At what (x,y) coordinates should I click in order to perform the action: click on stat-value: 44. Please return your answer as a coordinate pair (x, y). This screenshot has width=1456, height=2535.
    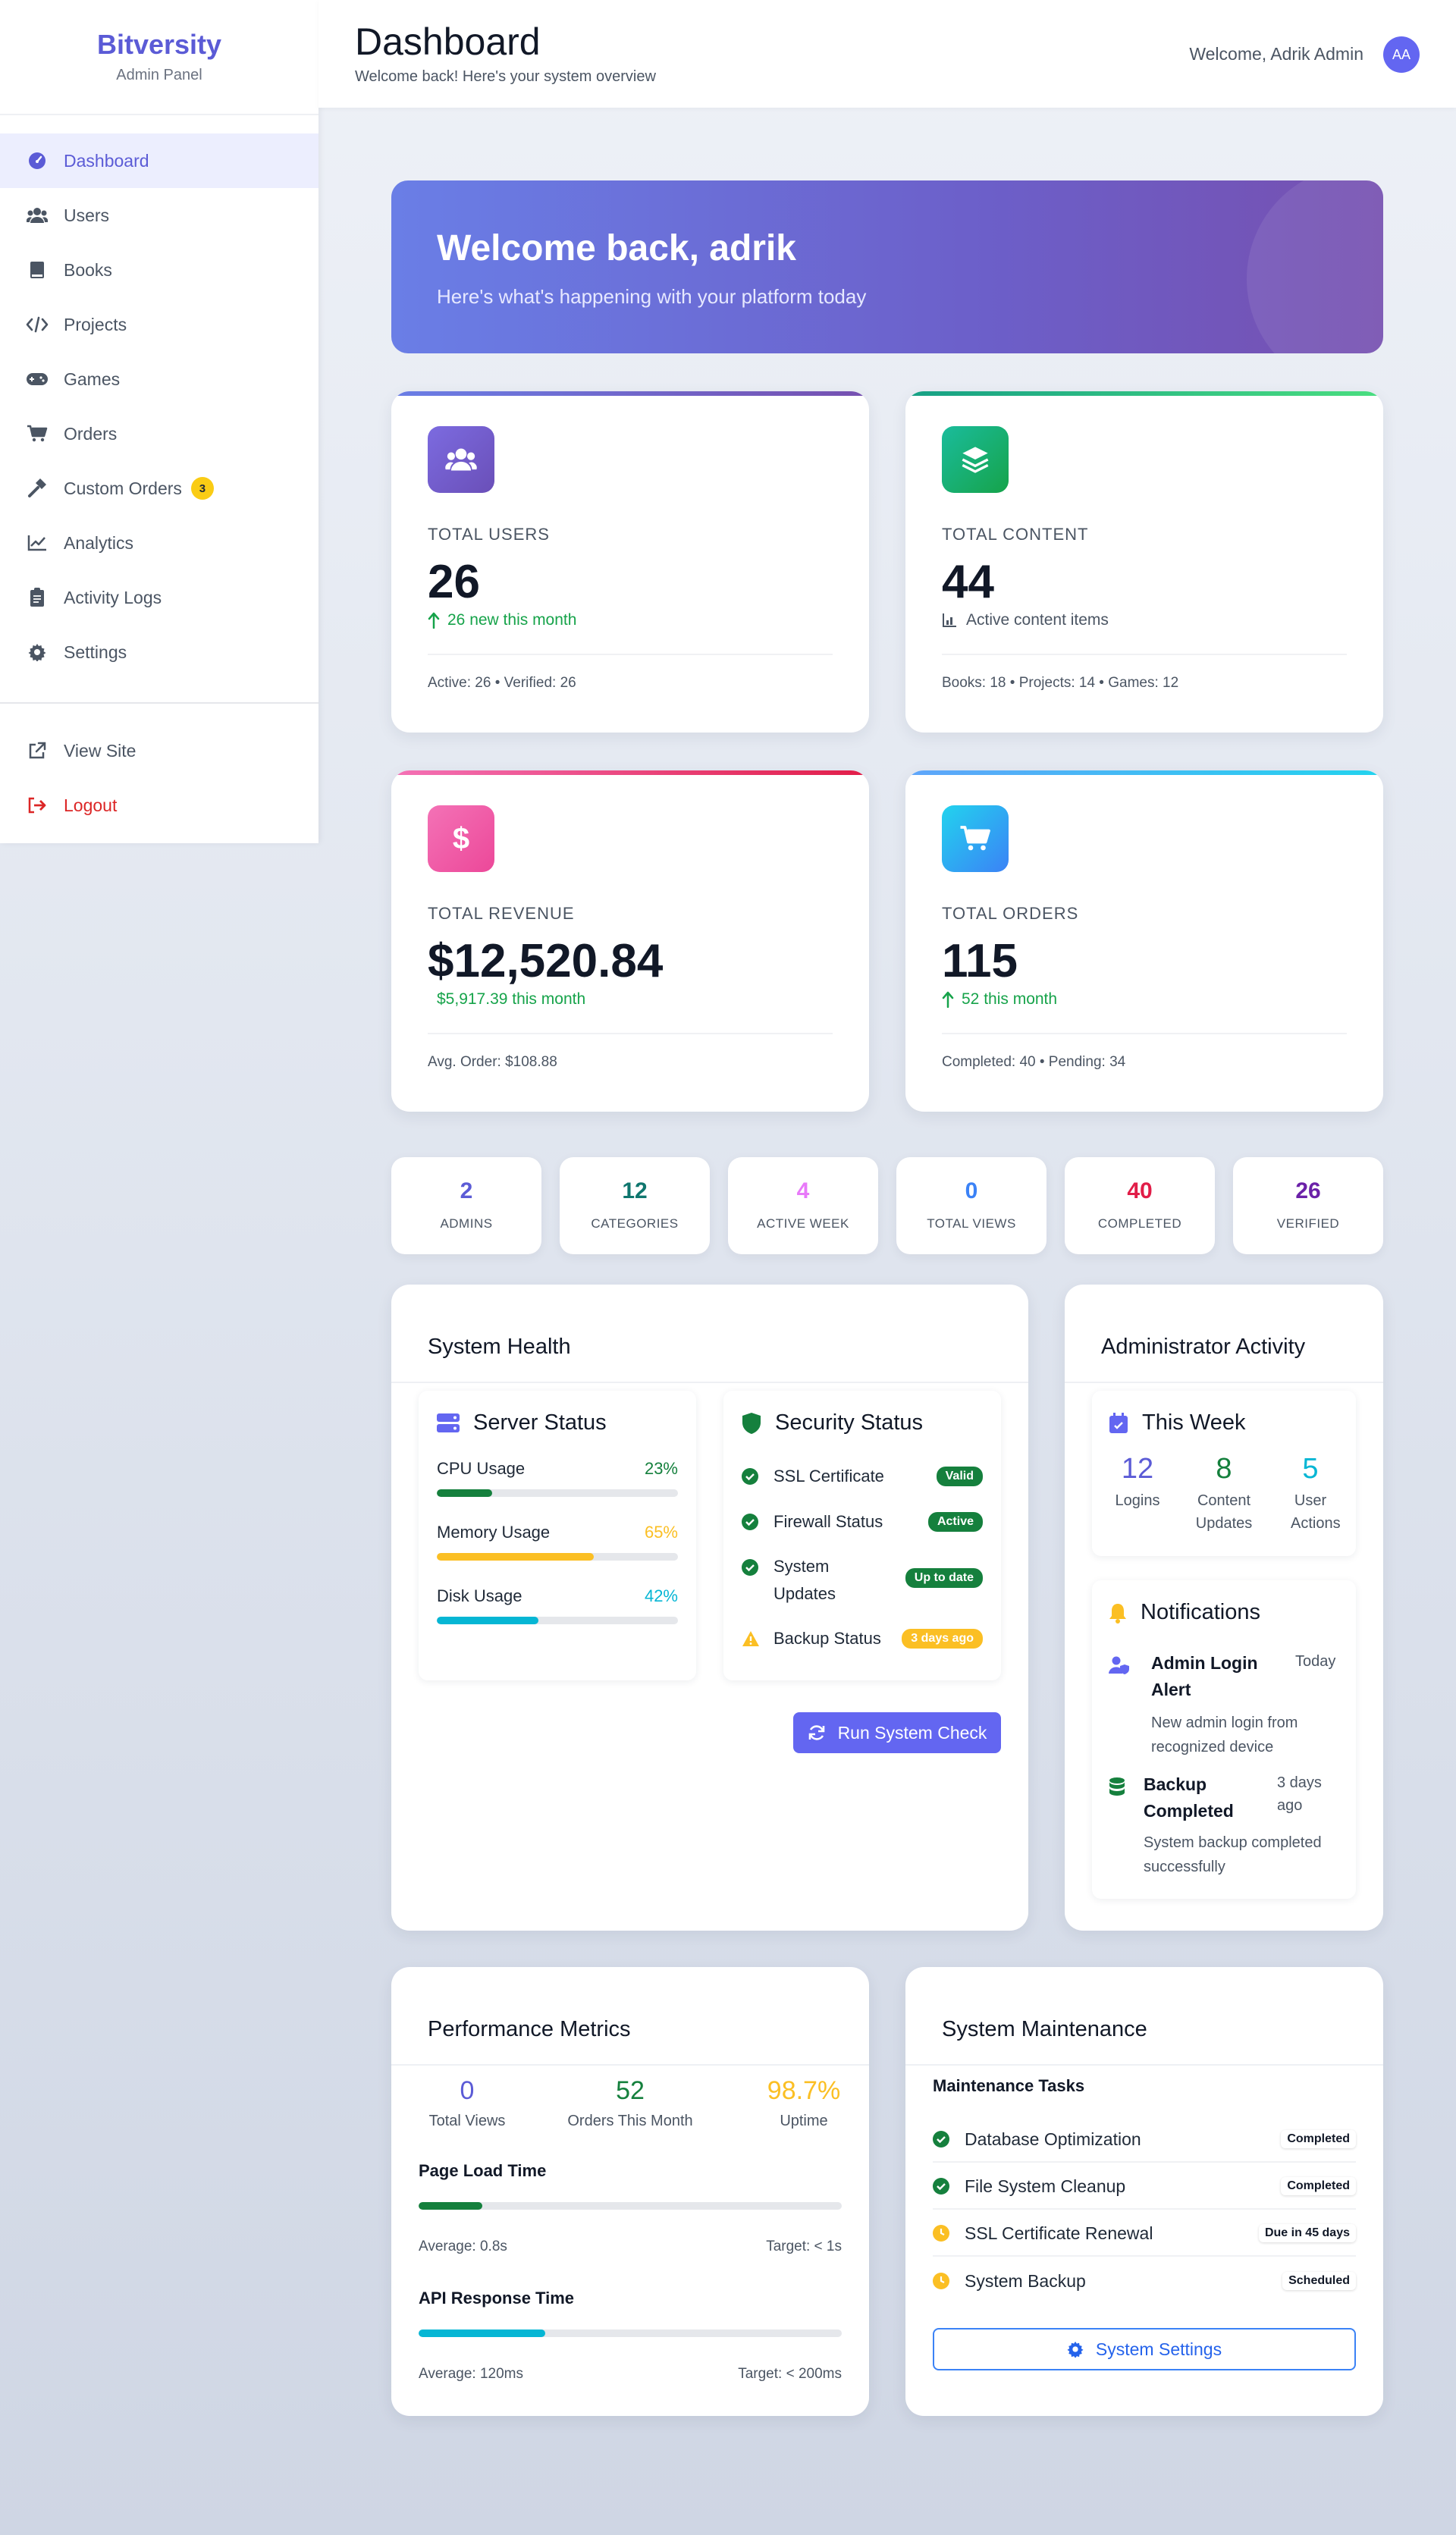
    Looking at the image, I should click on (968, 582).